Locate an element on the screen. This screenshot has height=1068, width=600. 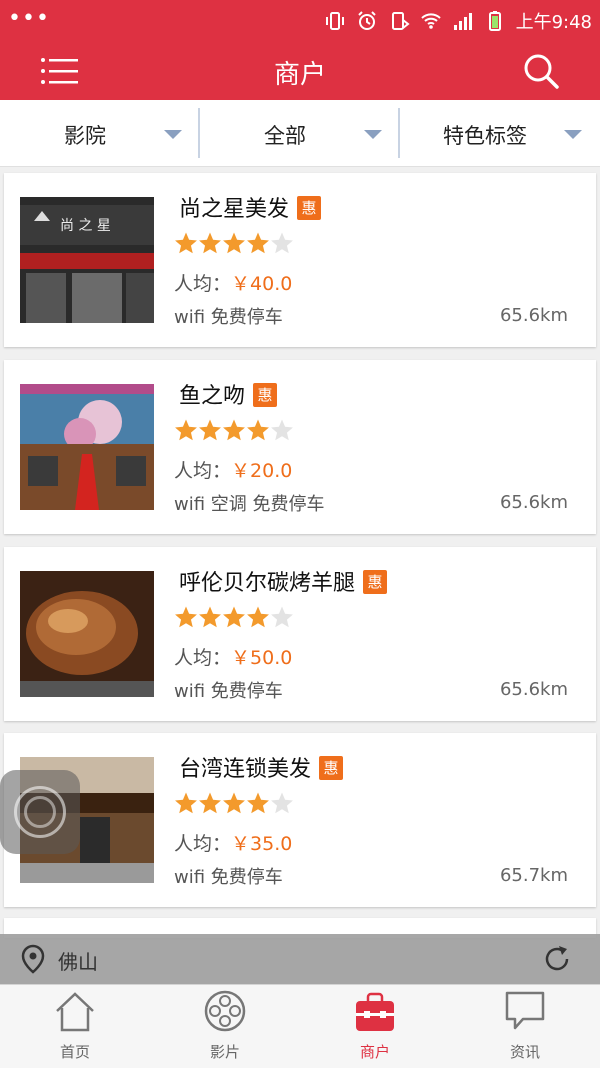
filter-tags: 特色标签 is located at coordinates (500, 133).